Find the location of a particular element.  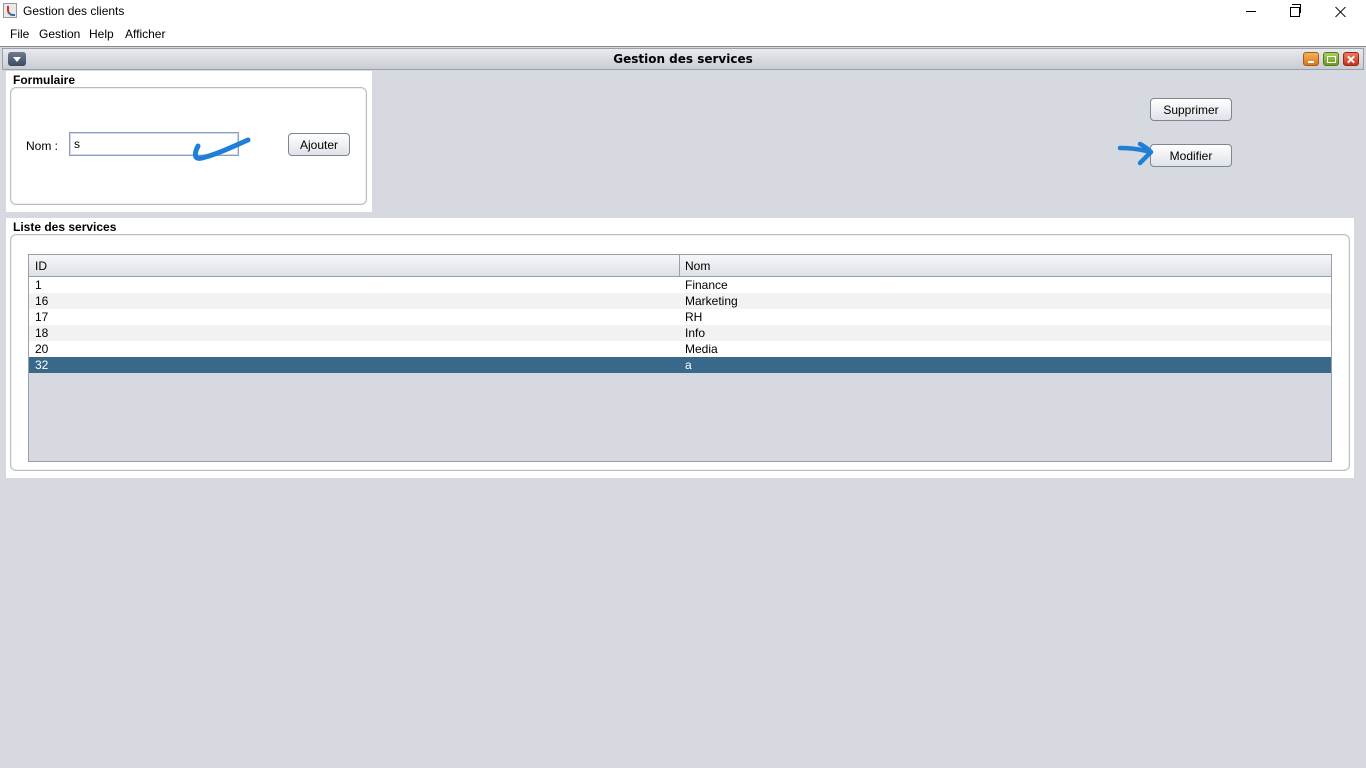

modifier-button: Modifier is located at coordinates (1191, 155).